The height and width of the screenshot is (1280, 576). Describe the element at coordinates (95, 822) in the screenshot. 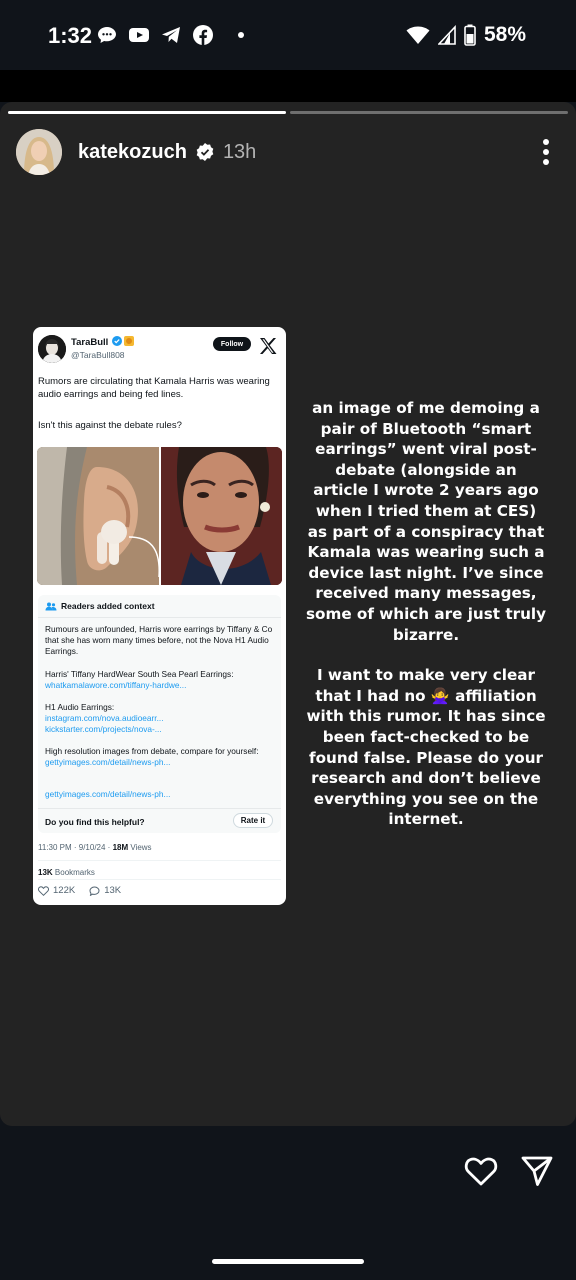

I see `helpful-question: Do you find this helpful?` at that location.